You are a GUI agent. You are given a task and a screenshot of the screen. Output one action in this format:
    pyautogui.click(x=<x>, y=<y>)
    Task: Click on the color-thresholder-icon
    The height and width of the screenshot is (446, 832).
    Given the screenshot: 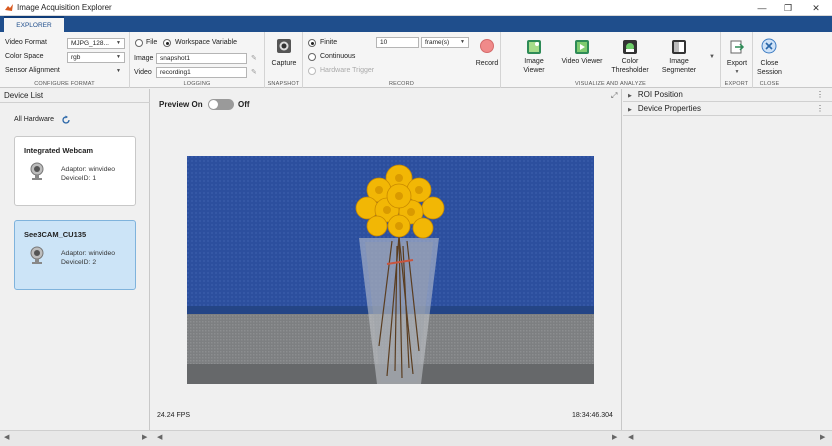 What is the action you would take?
    pyautogui.click(x=630, y=47)
    